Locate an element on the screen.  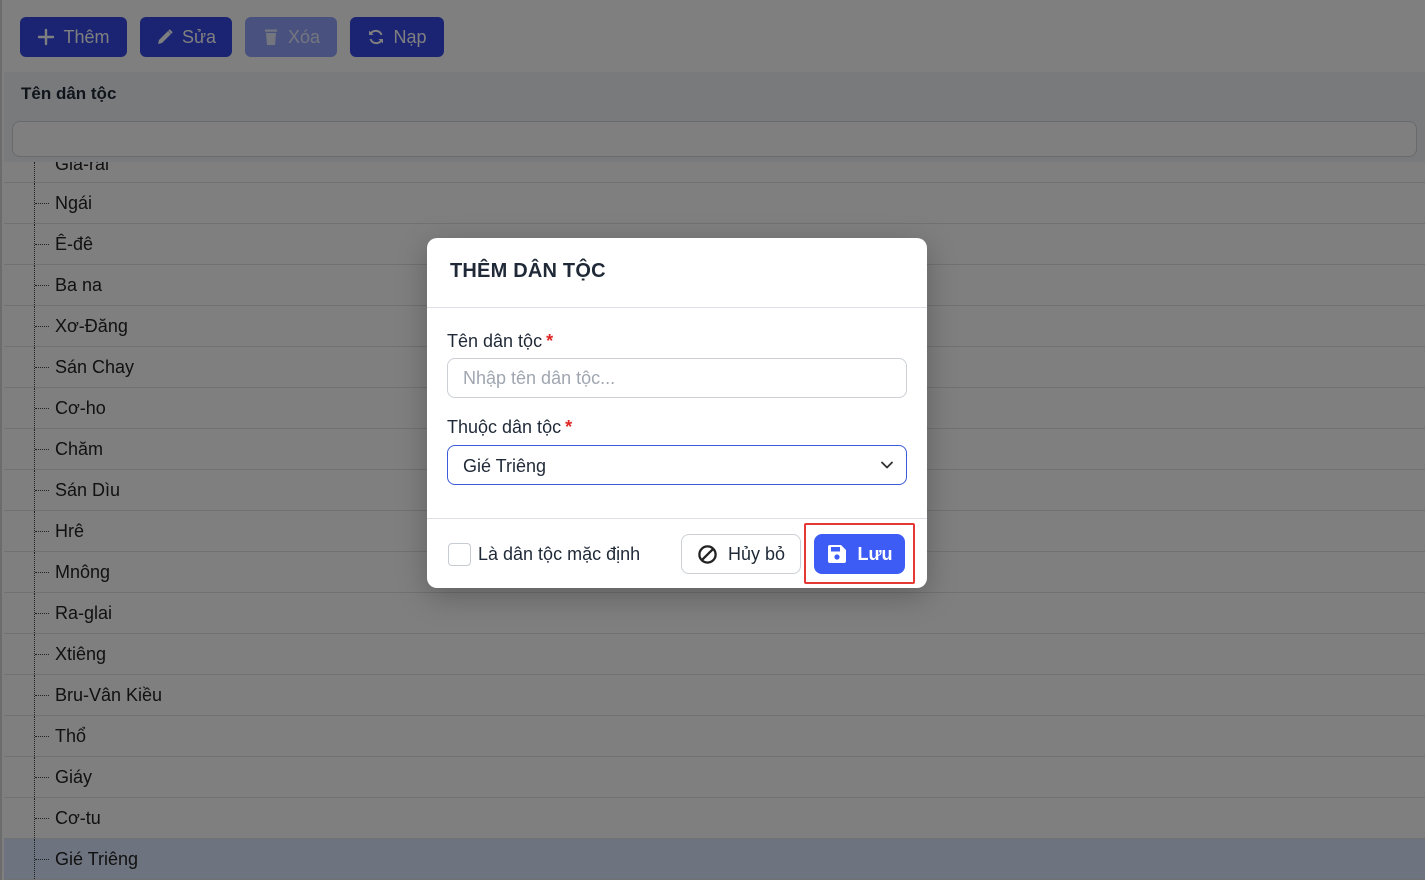
parent-field-label: Thuộc dân tộc * is located at coordinates (509, 427).